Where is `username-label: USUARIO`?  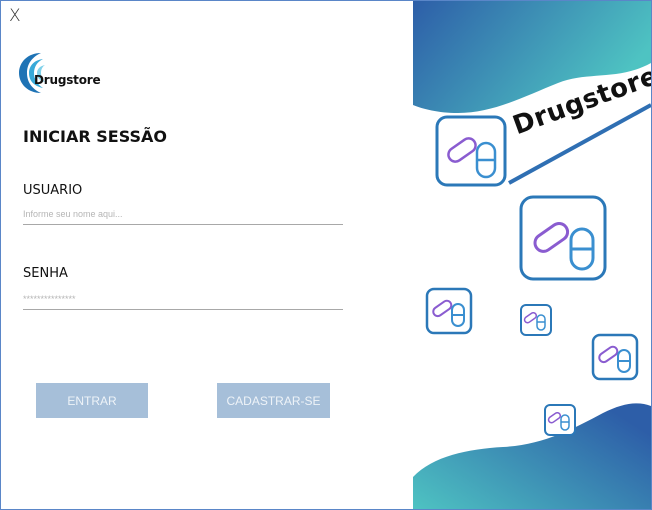
username-label: USUARIO is located at coordinates (53, 190).